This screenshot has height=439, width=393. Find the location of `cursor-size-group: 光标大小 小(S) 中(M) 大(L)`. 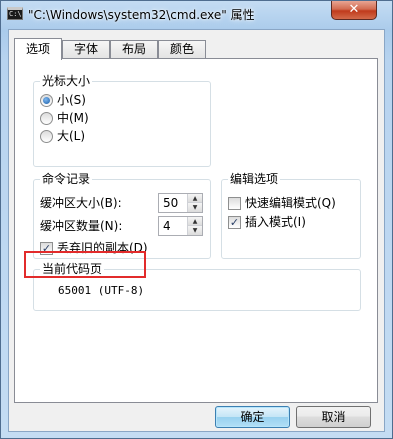

cursor-size-group: 光标大小 小(S) 中(M) 大(L) is located at coordinates (122, 120).